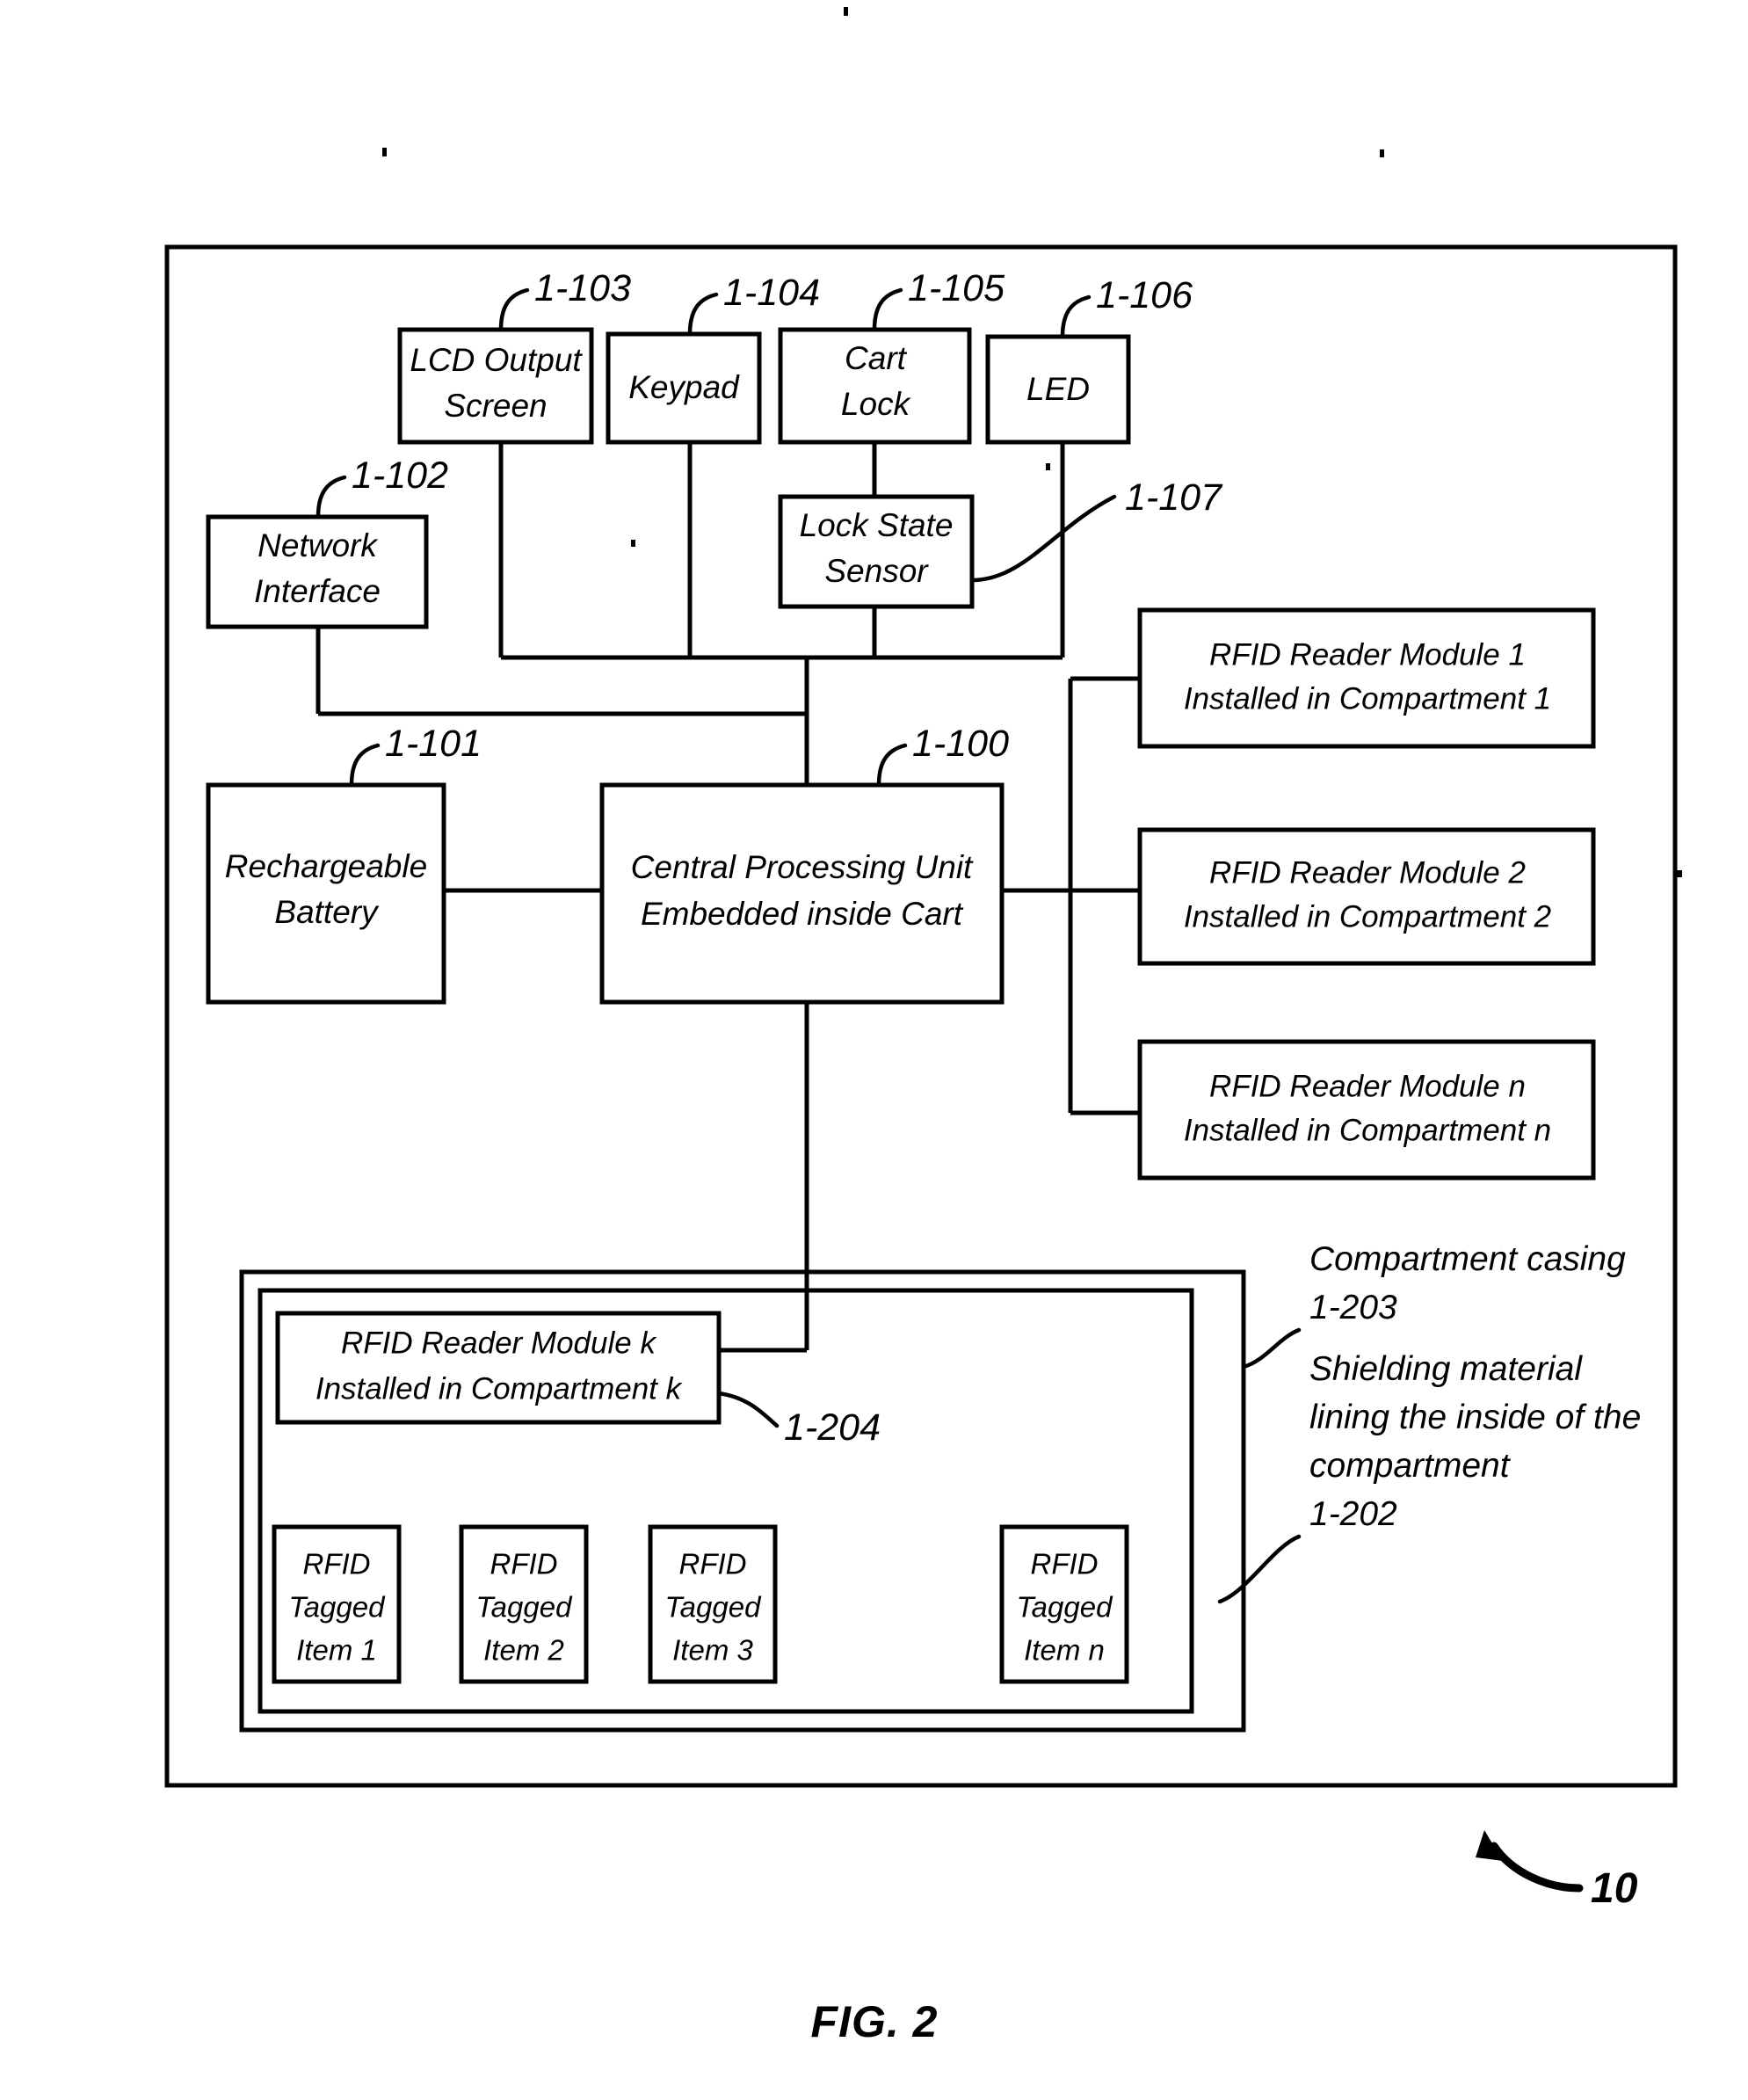 The image size is (1748, 2100). I want to click on rfid-tagged-item-1-line1: RFID, so click(337, 1564).